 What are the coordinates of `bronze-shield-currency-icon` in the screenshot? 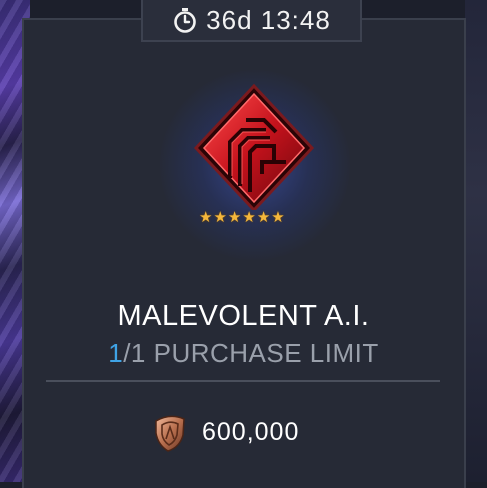 It's located at (170, 433).